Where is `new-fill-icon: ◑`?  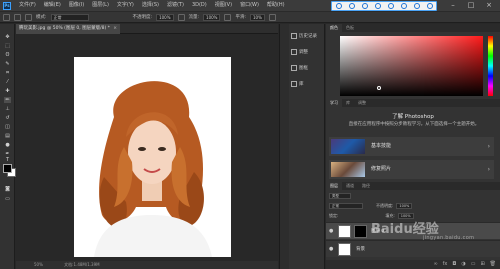 new-fill-icon: ◑ is located at coordinates (463, 264).